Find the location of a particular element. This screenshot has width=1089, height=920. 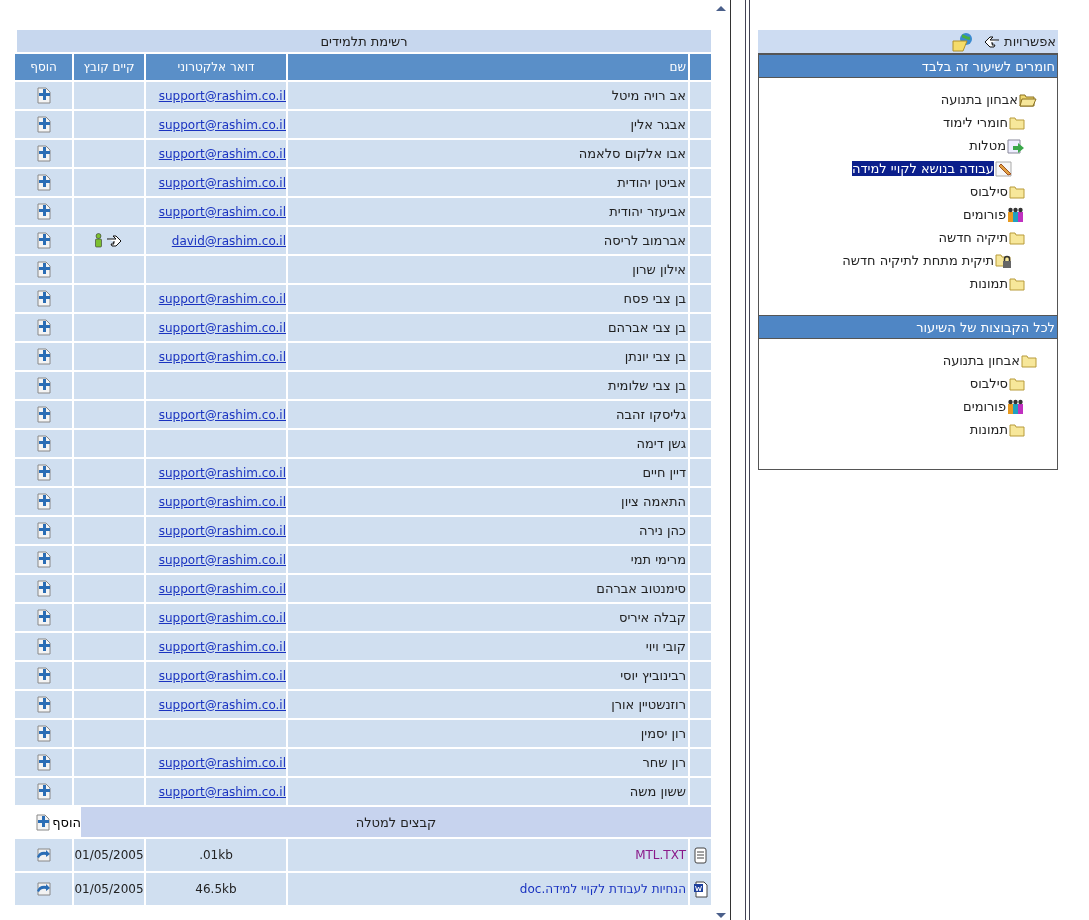

download-icon is located at coordinates (43, 889).